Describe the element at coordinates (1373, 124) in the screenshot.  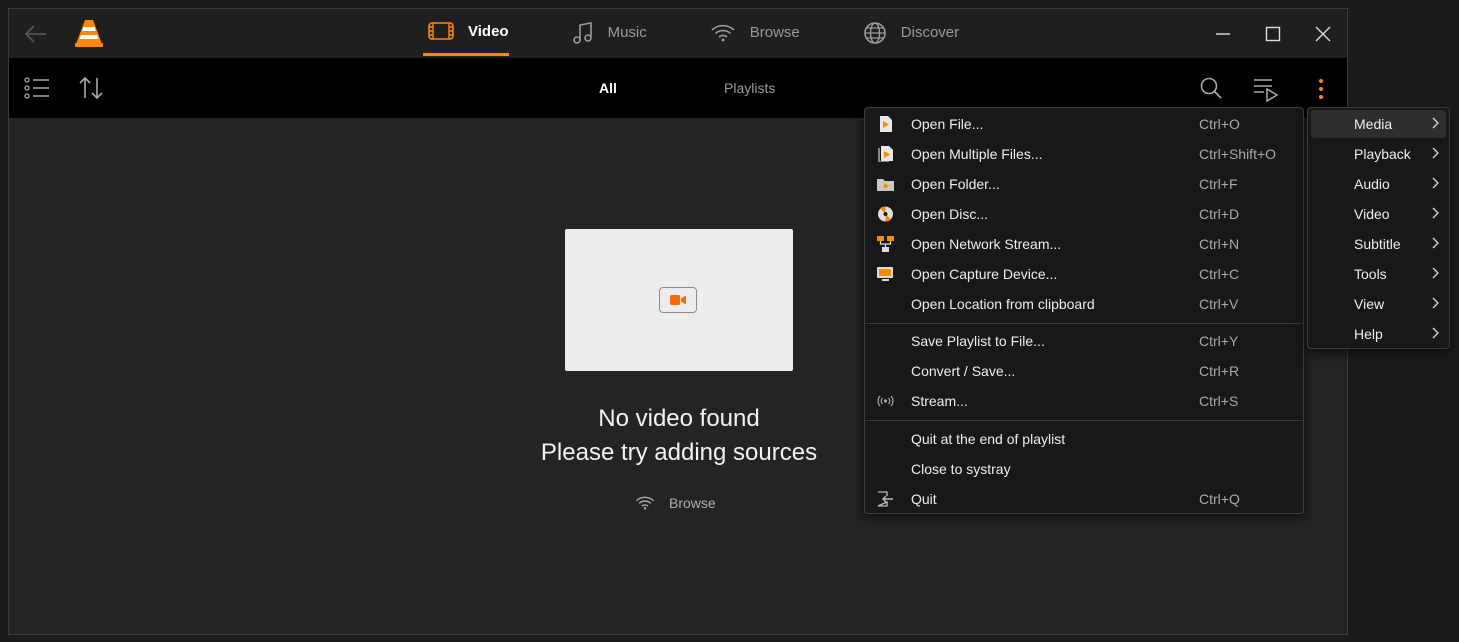
I see `menu-category-label: Media` at that location.